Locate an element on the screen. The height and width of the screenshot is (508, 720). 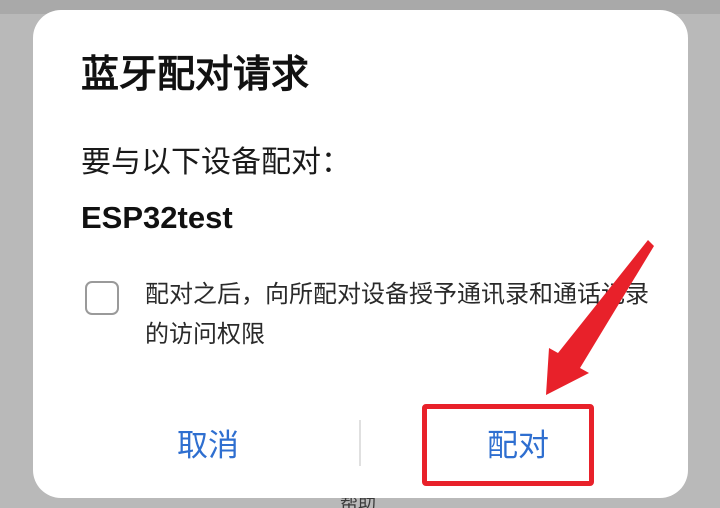
pairing-prompt: 要与以下设备配对： is located at coordinates (216, 162).